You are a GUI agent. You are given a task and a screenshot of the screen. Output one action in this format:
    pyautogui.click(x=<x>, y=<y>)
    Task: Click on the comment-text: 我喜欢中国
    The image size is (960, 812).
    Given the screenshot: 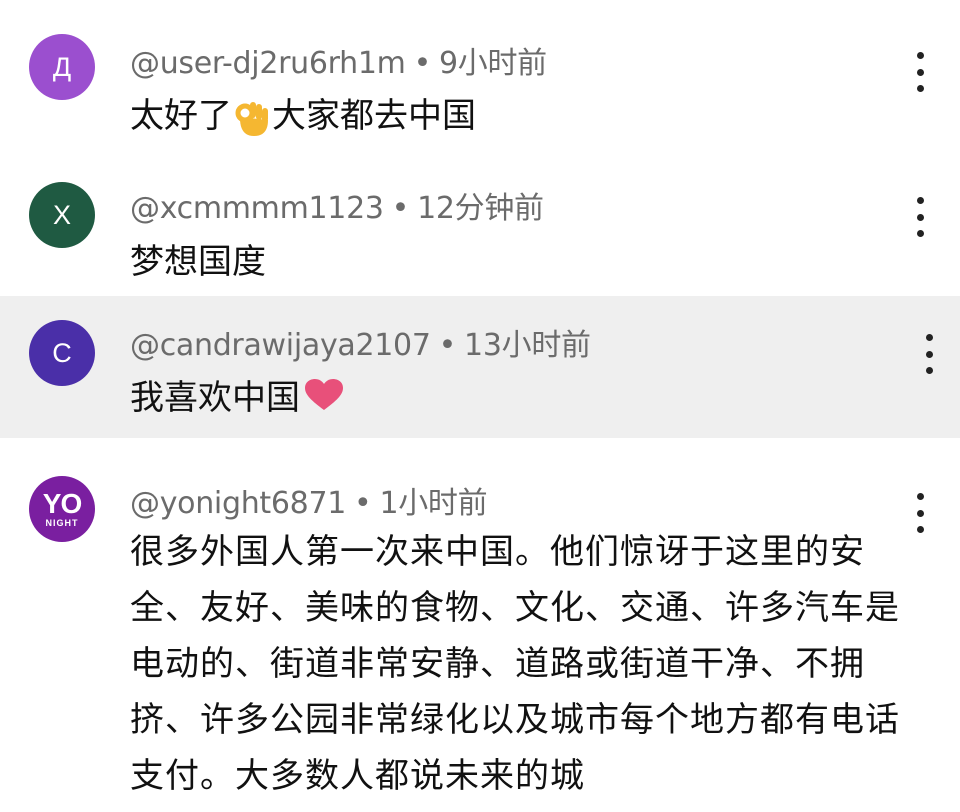 What is the action you would take?
    pyautogui.click(x=237, y=395)
    